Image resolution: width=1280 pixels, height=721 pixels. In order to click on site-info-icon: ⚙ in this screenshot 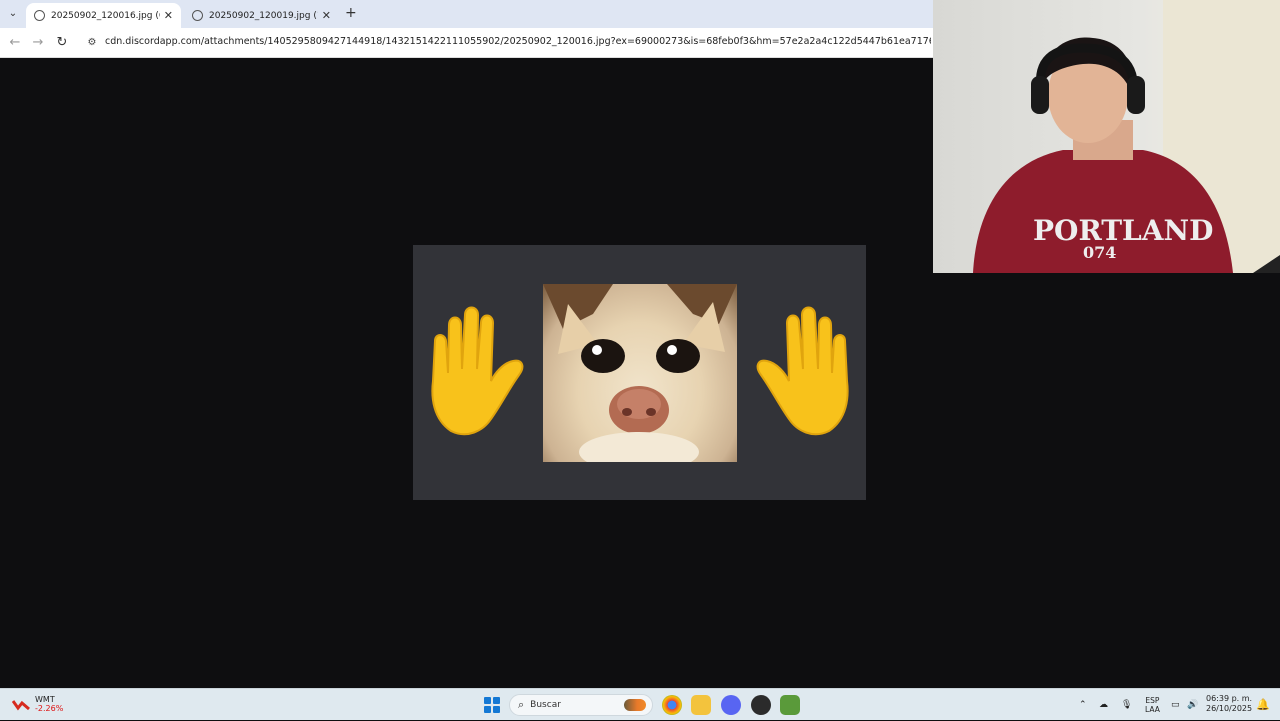, I will do `click(92, 43)`.